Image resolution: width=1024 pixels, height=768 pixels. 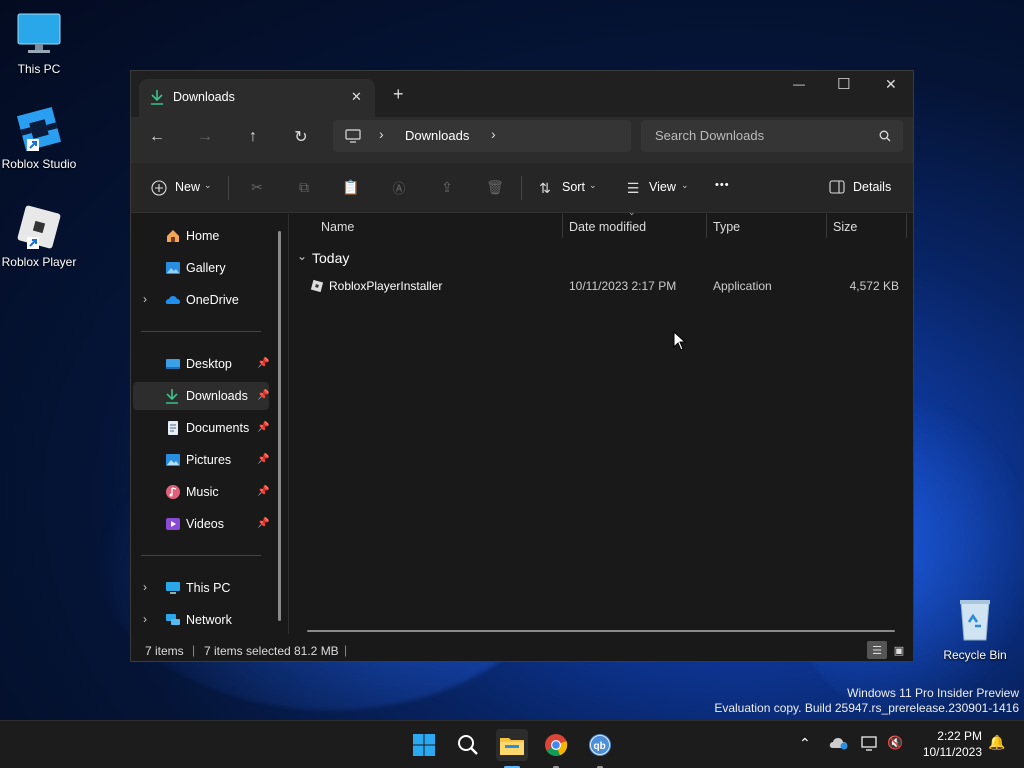 I want to click on group-header-today: Today, so click(x=330, y=258).